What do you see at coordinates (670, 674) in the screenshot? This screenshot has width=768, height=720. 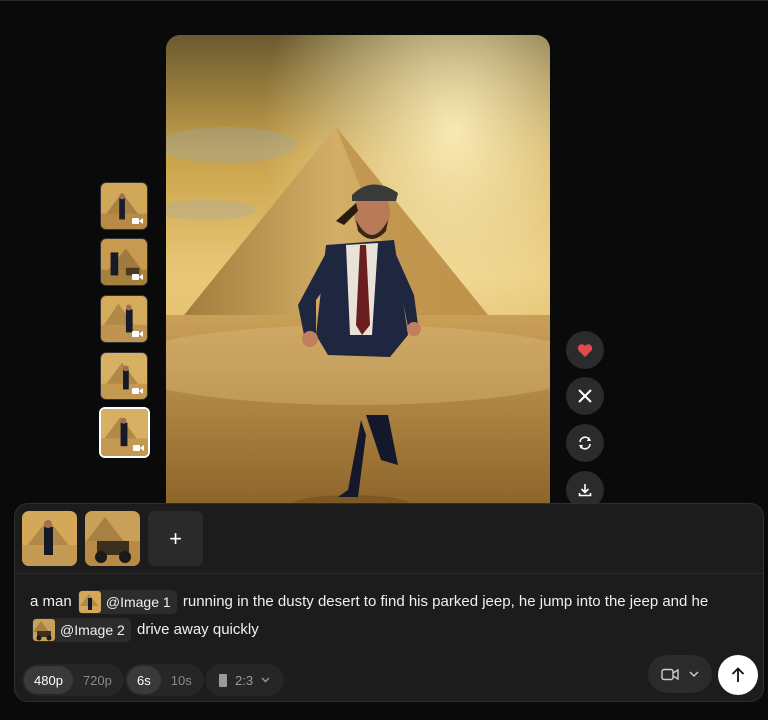 I see `video-camera-icon` at bounding box center [670, 674].